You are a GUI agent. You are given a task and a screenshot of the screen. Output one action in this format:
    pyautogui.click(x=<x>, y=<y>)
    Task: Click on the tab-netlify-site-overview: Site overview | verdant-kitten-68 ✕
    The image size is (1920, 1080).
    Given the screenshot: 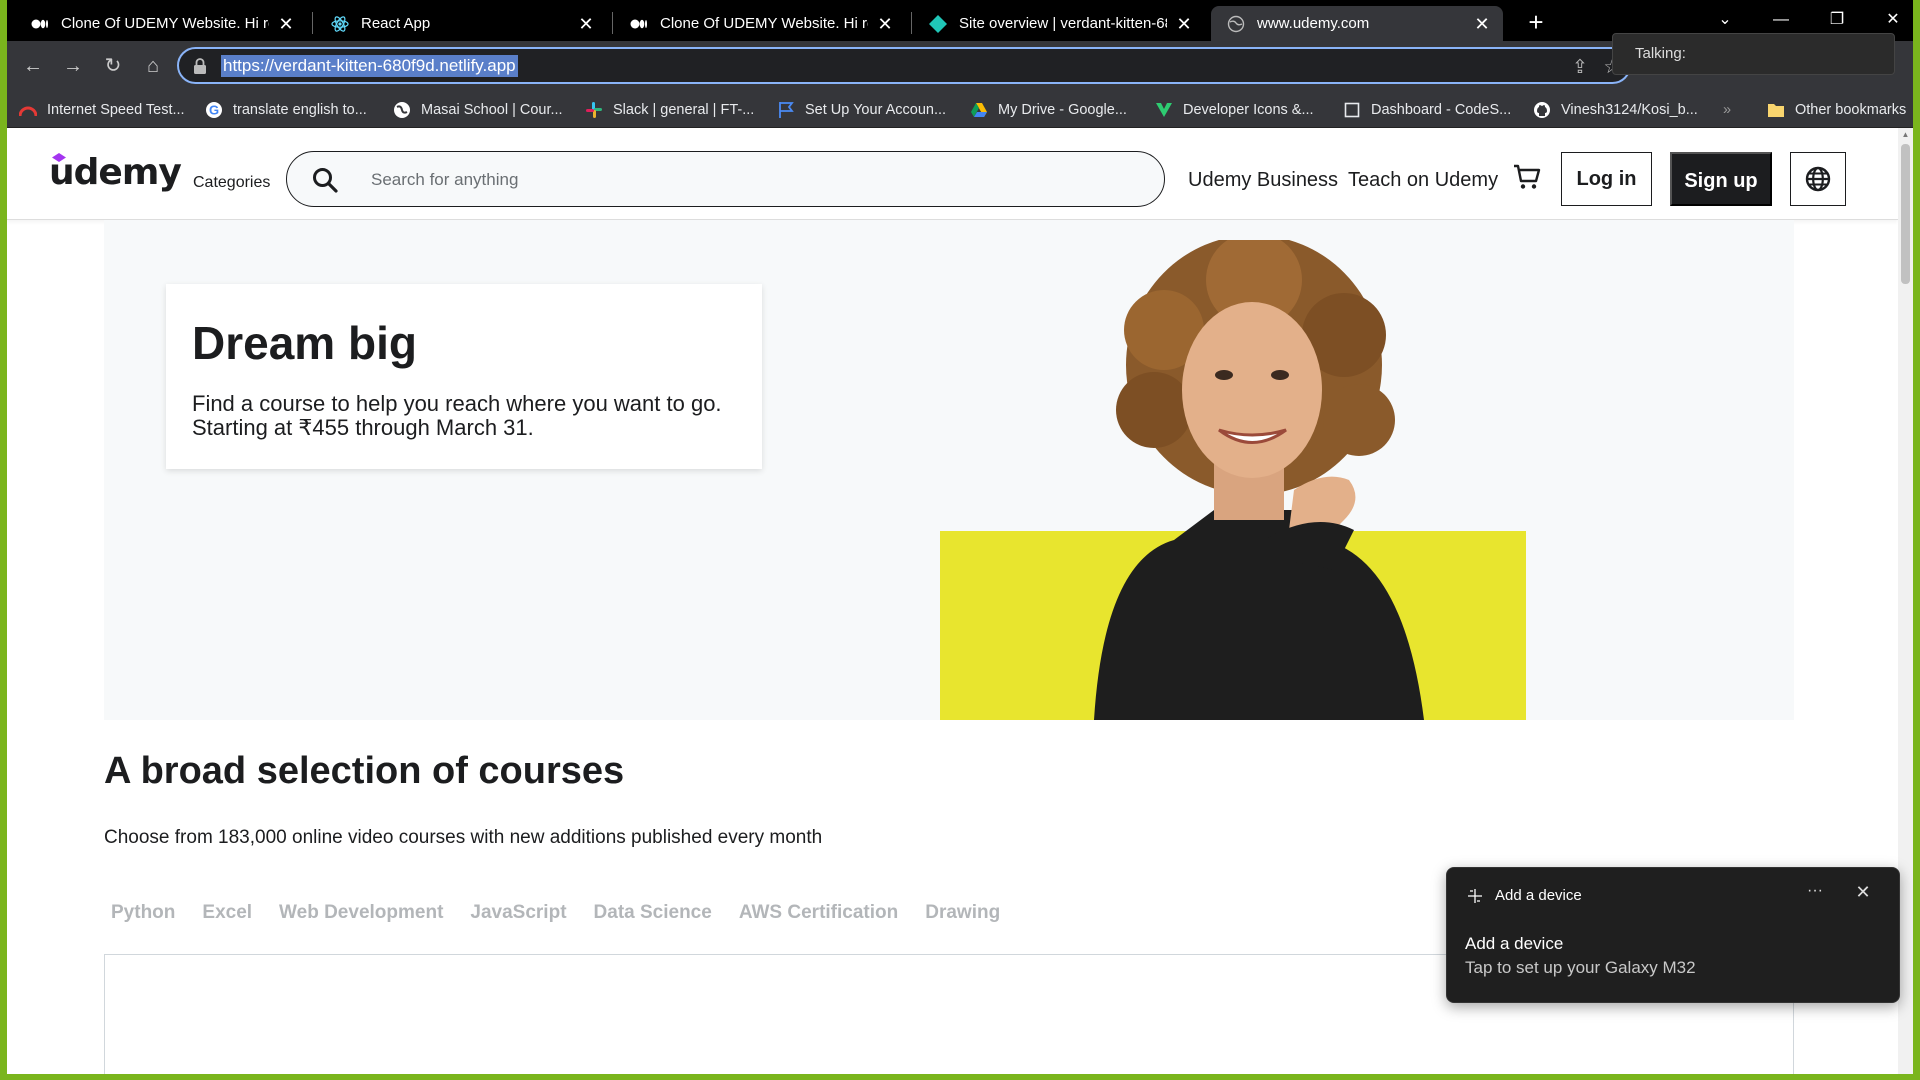 What is the action you would take?
    pyautogui.click(x=1059, y=23)
    